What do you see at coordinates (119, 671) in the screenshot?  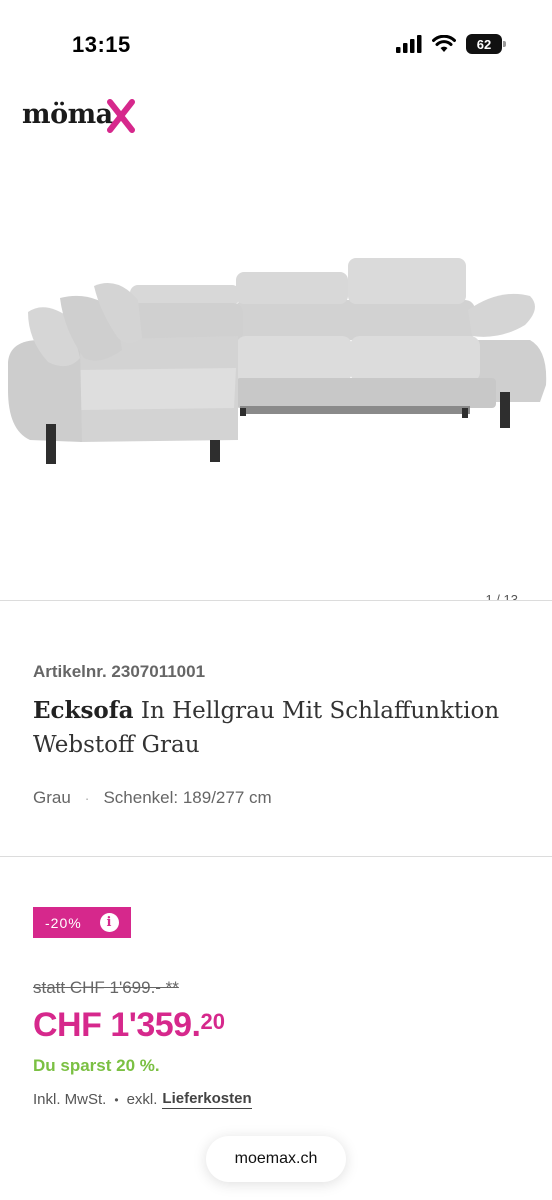 I see `article-number: Artikelnr. 2307011001` at bounding box center [119, 671].